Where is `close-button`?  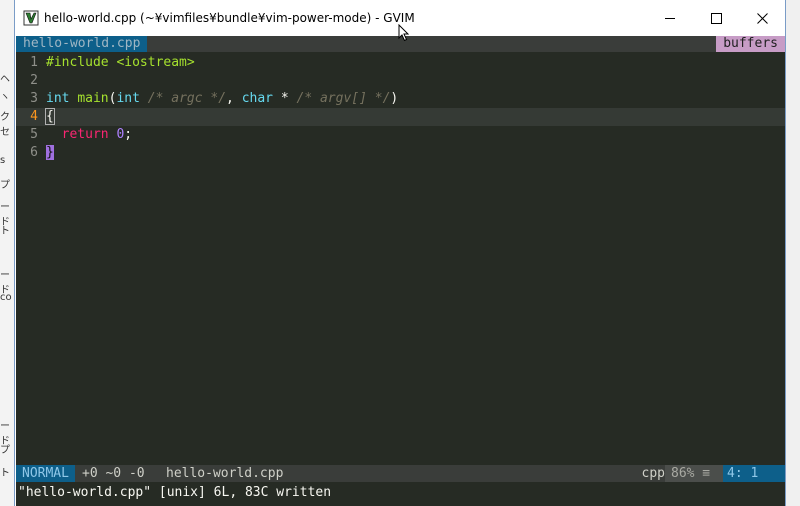
close-button is located at coordinates (762, 18).